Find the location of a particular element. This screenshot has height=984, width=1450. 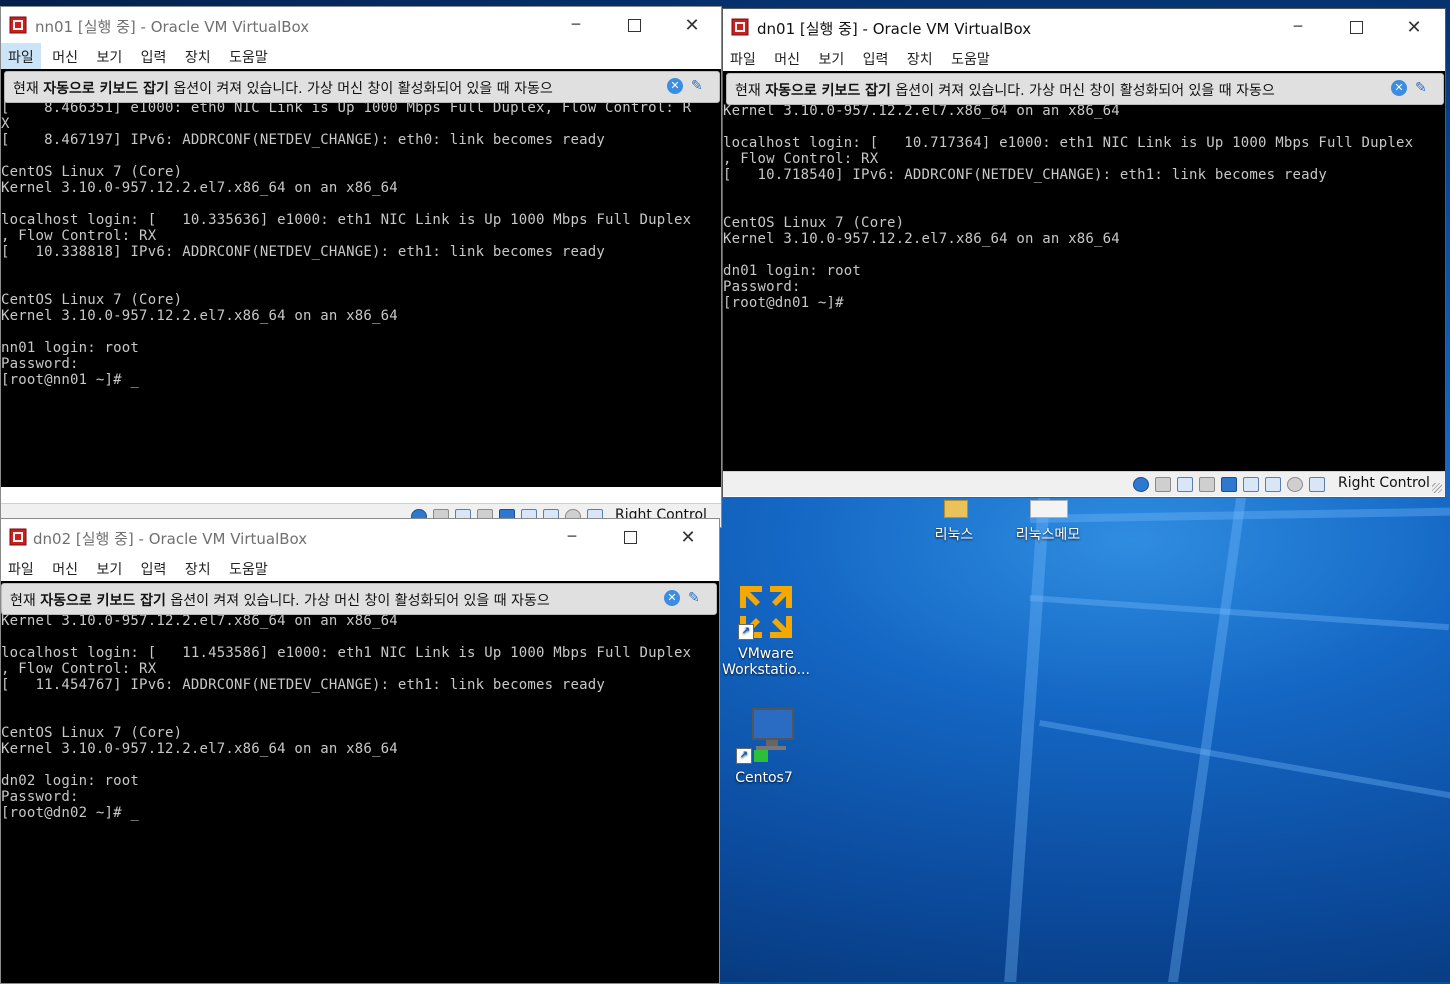

mouse-integration-icon is located at coordinates (1317, 484).